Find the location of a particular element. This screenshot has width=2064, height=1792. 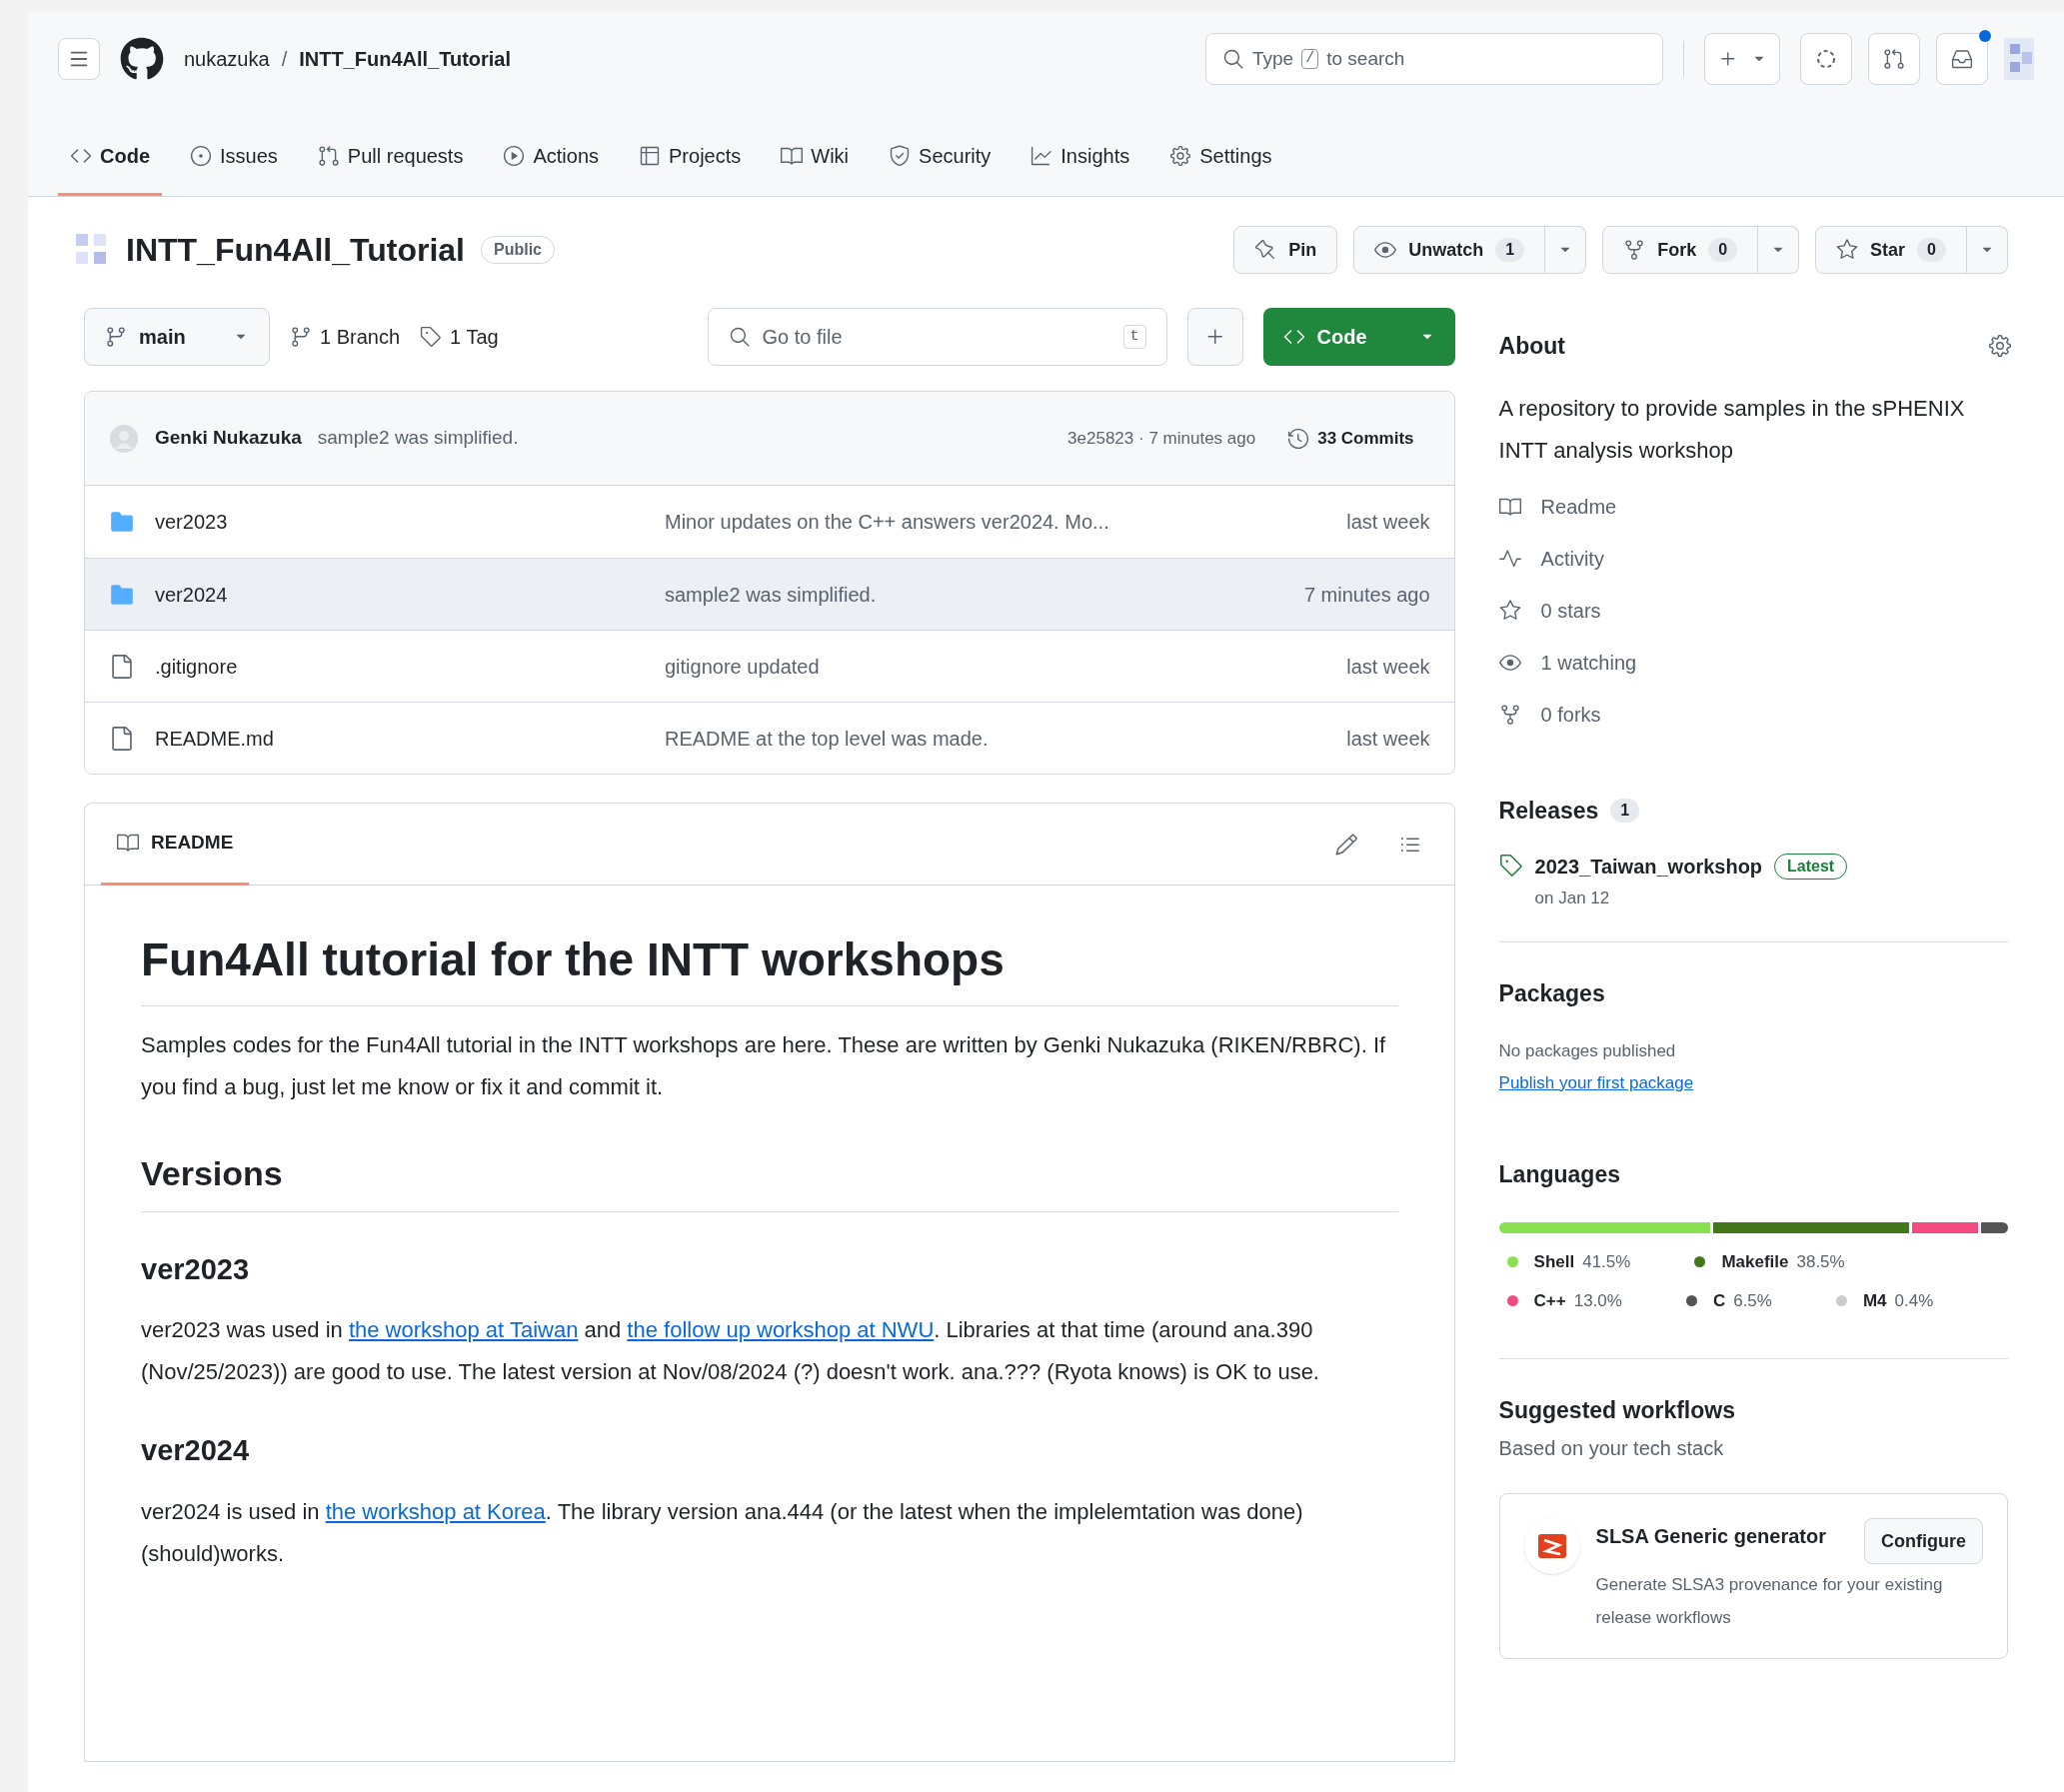

keyboard-key: t is located at coordinates (1134, 337).